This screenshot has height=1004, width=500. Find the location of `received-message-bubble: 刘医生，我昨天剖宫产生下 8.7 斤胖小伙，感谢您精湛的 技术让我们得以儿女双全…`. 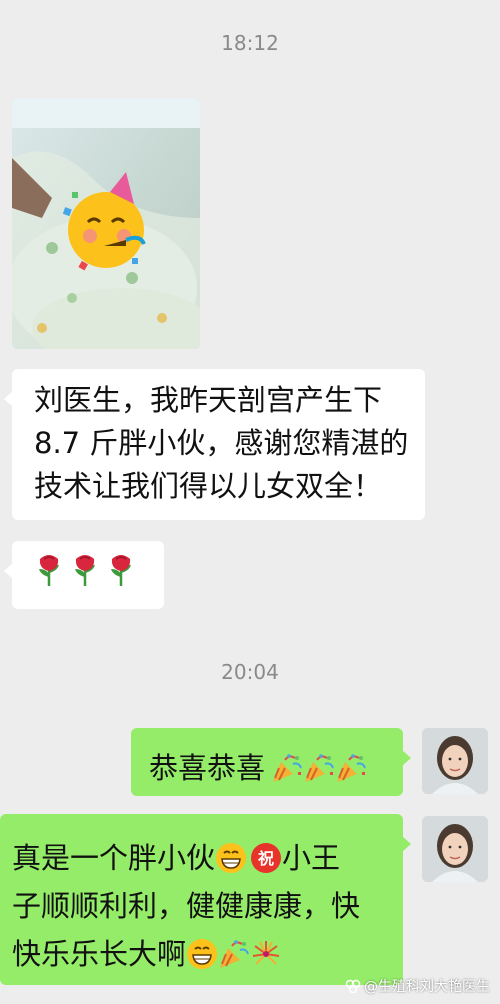

received-message-bubble: 刘医生，我昨天剖宫产生下 8.7 斤胖小伙，感谢您精湛的 技术让我们得以儿女双全… is located at coordinates (214, 444).